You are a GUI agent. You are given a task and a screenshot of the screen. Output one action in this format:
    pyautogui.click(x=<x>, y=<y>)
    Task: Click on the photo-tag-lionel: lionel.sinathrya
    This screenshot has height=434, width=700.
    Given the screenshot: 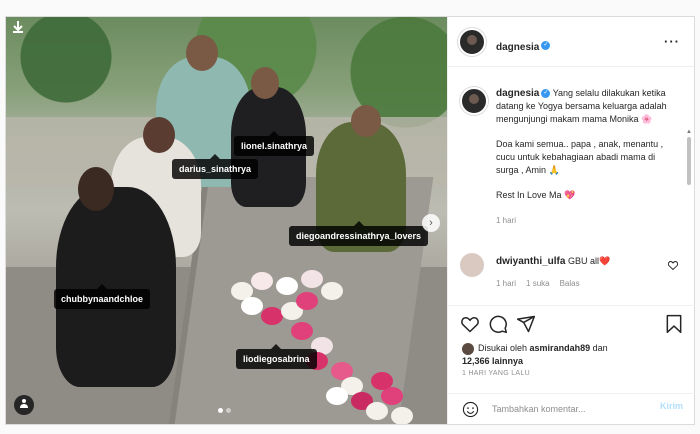 What is the action you would take?
    pyautogui.click(x=274, y=143)
    